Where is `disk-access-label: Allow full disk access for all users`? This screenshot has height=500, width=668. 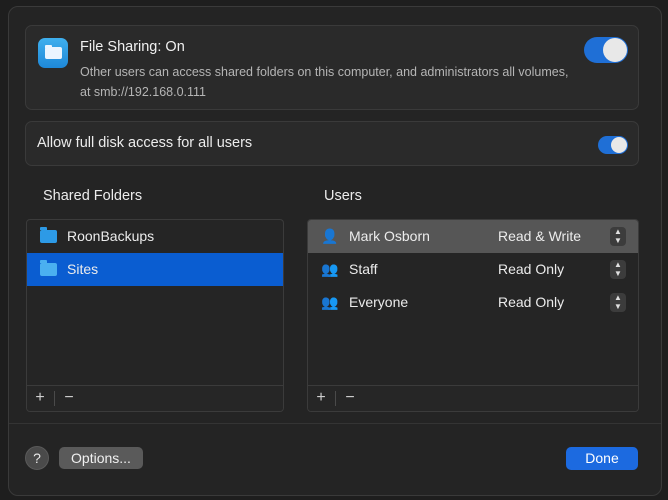
disk-access-label: Allow full disk access for all users is located at coordinates (145, 143).